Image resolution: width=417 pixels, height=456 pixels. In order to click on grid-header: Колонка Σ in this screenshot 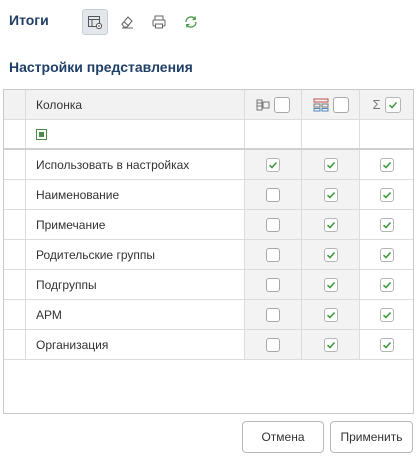, I will do `click(208, 105)`.